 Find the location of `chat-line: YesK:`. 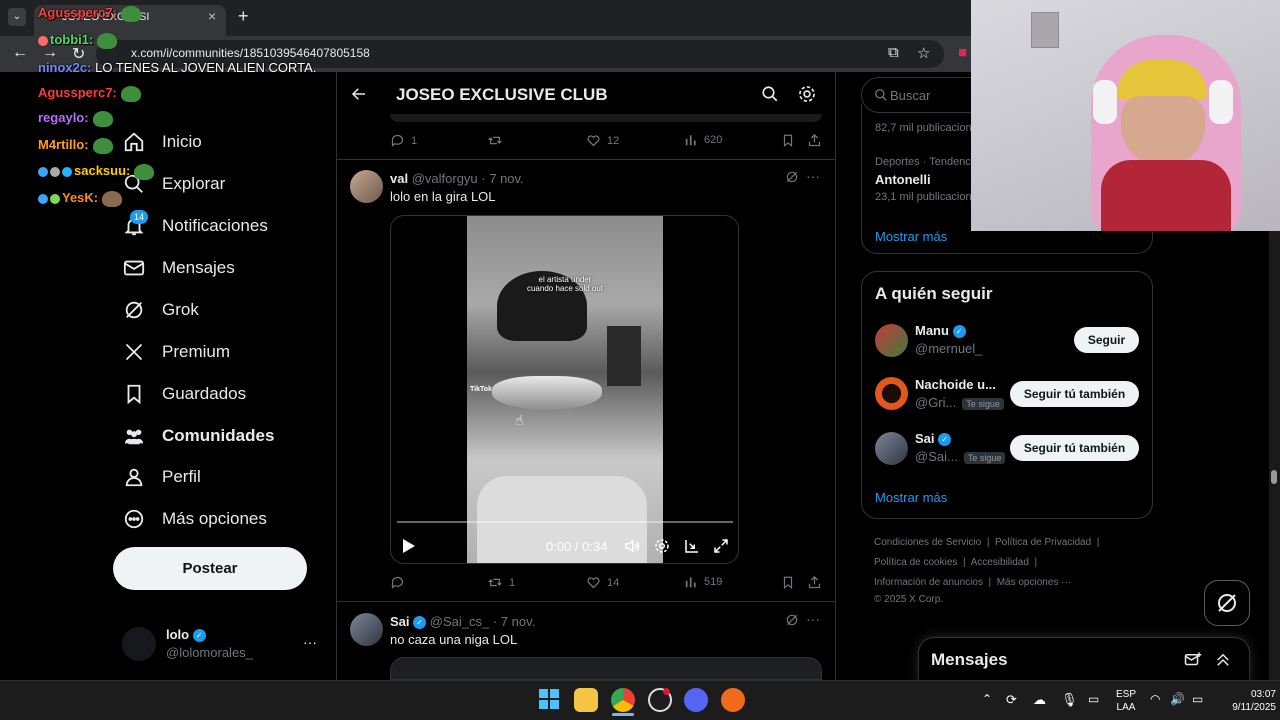

chat-line: YesK: is located at coordinates (80, 198).